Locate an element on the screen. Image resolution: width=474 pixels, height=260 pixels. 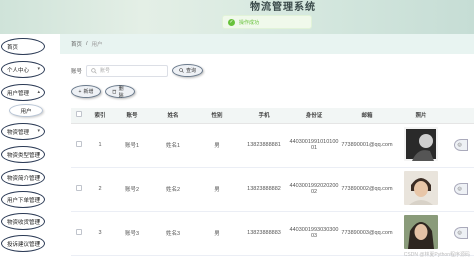
chevron-up-icon: ▴ is located at coordinates (38, 92).